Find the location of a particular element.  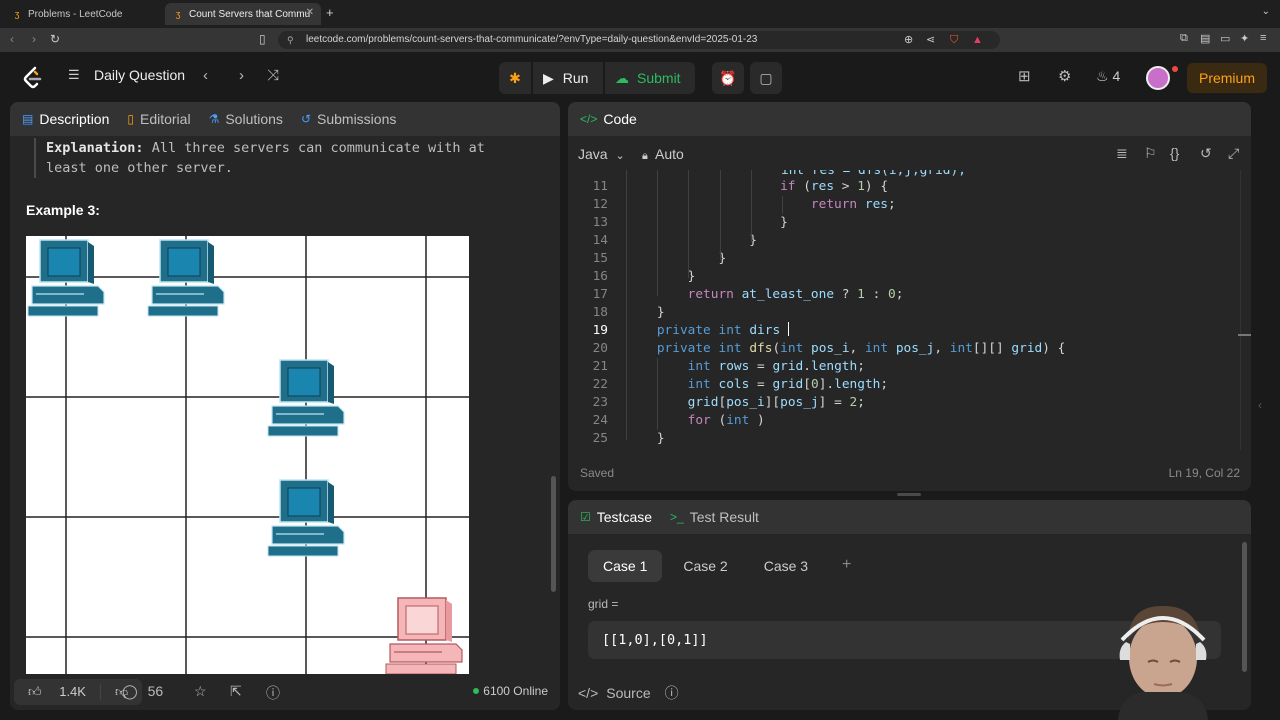

leo-icon: ✦ is located at coordinates (1244, 38).